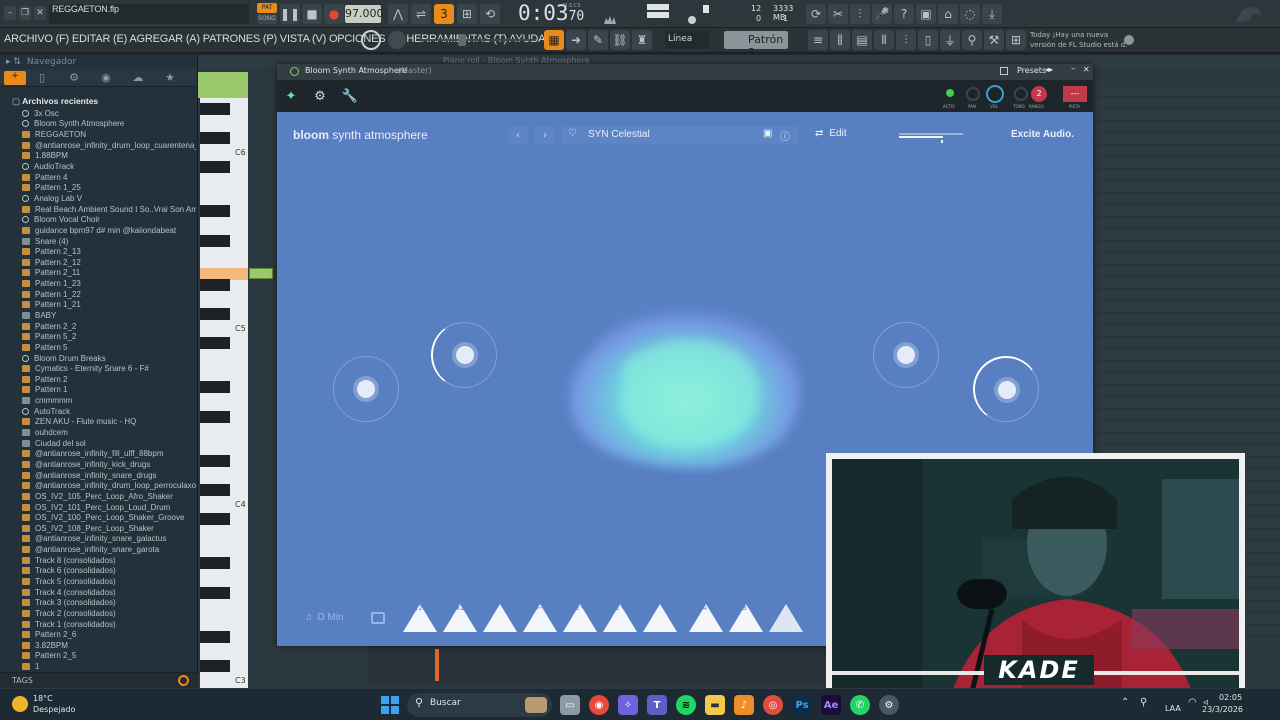 The height and width of the screenshot is (720, 1280). What do you see at coordinates (109, 496) in the screenshot?
I see `browser-item: OS_IV2_105_Perc_Loop_Afro_Shaker` at bounding box center [109, 496].